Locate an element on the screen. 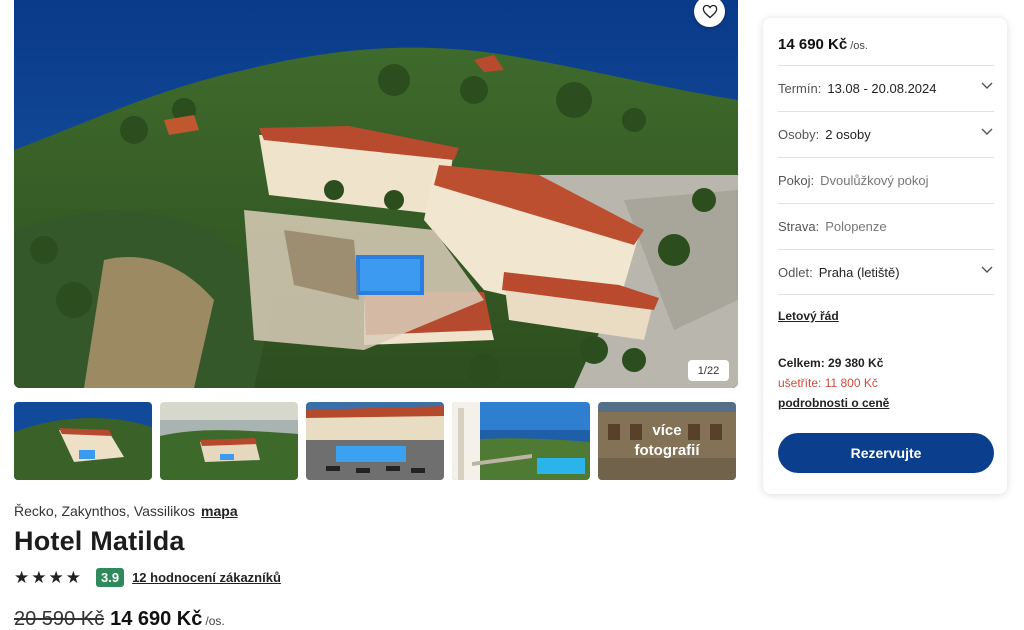  total-price: Celkem: 29 380 Kč is located at coordinates (831, 363).